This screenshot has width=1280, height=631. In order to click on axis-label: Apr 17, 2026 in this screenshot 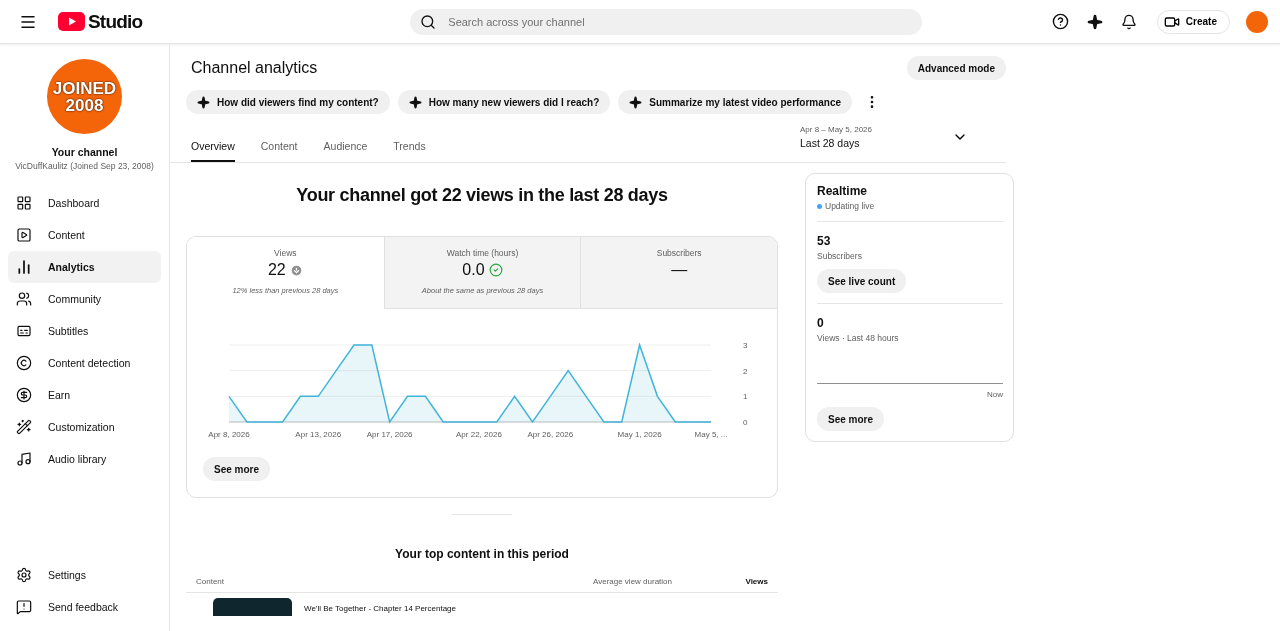, I will do `click(389, 434)`.